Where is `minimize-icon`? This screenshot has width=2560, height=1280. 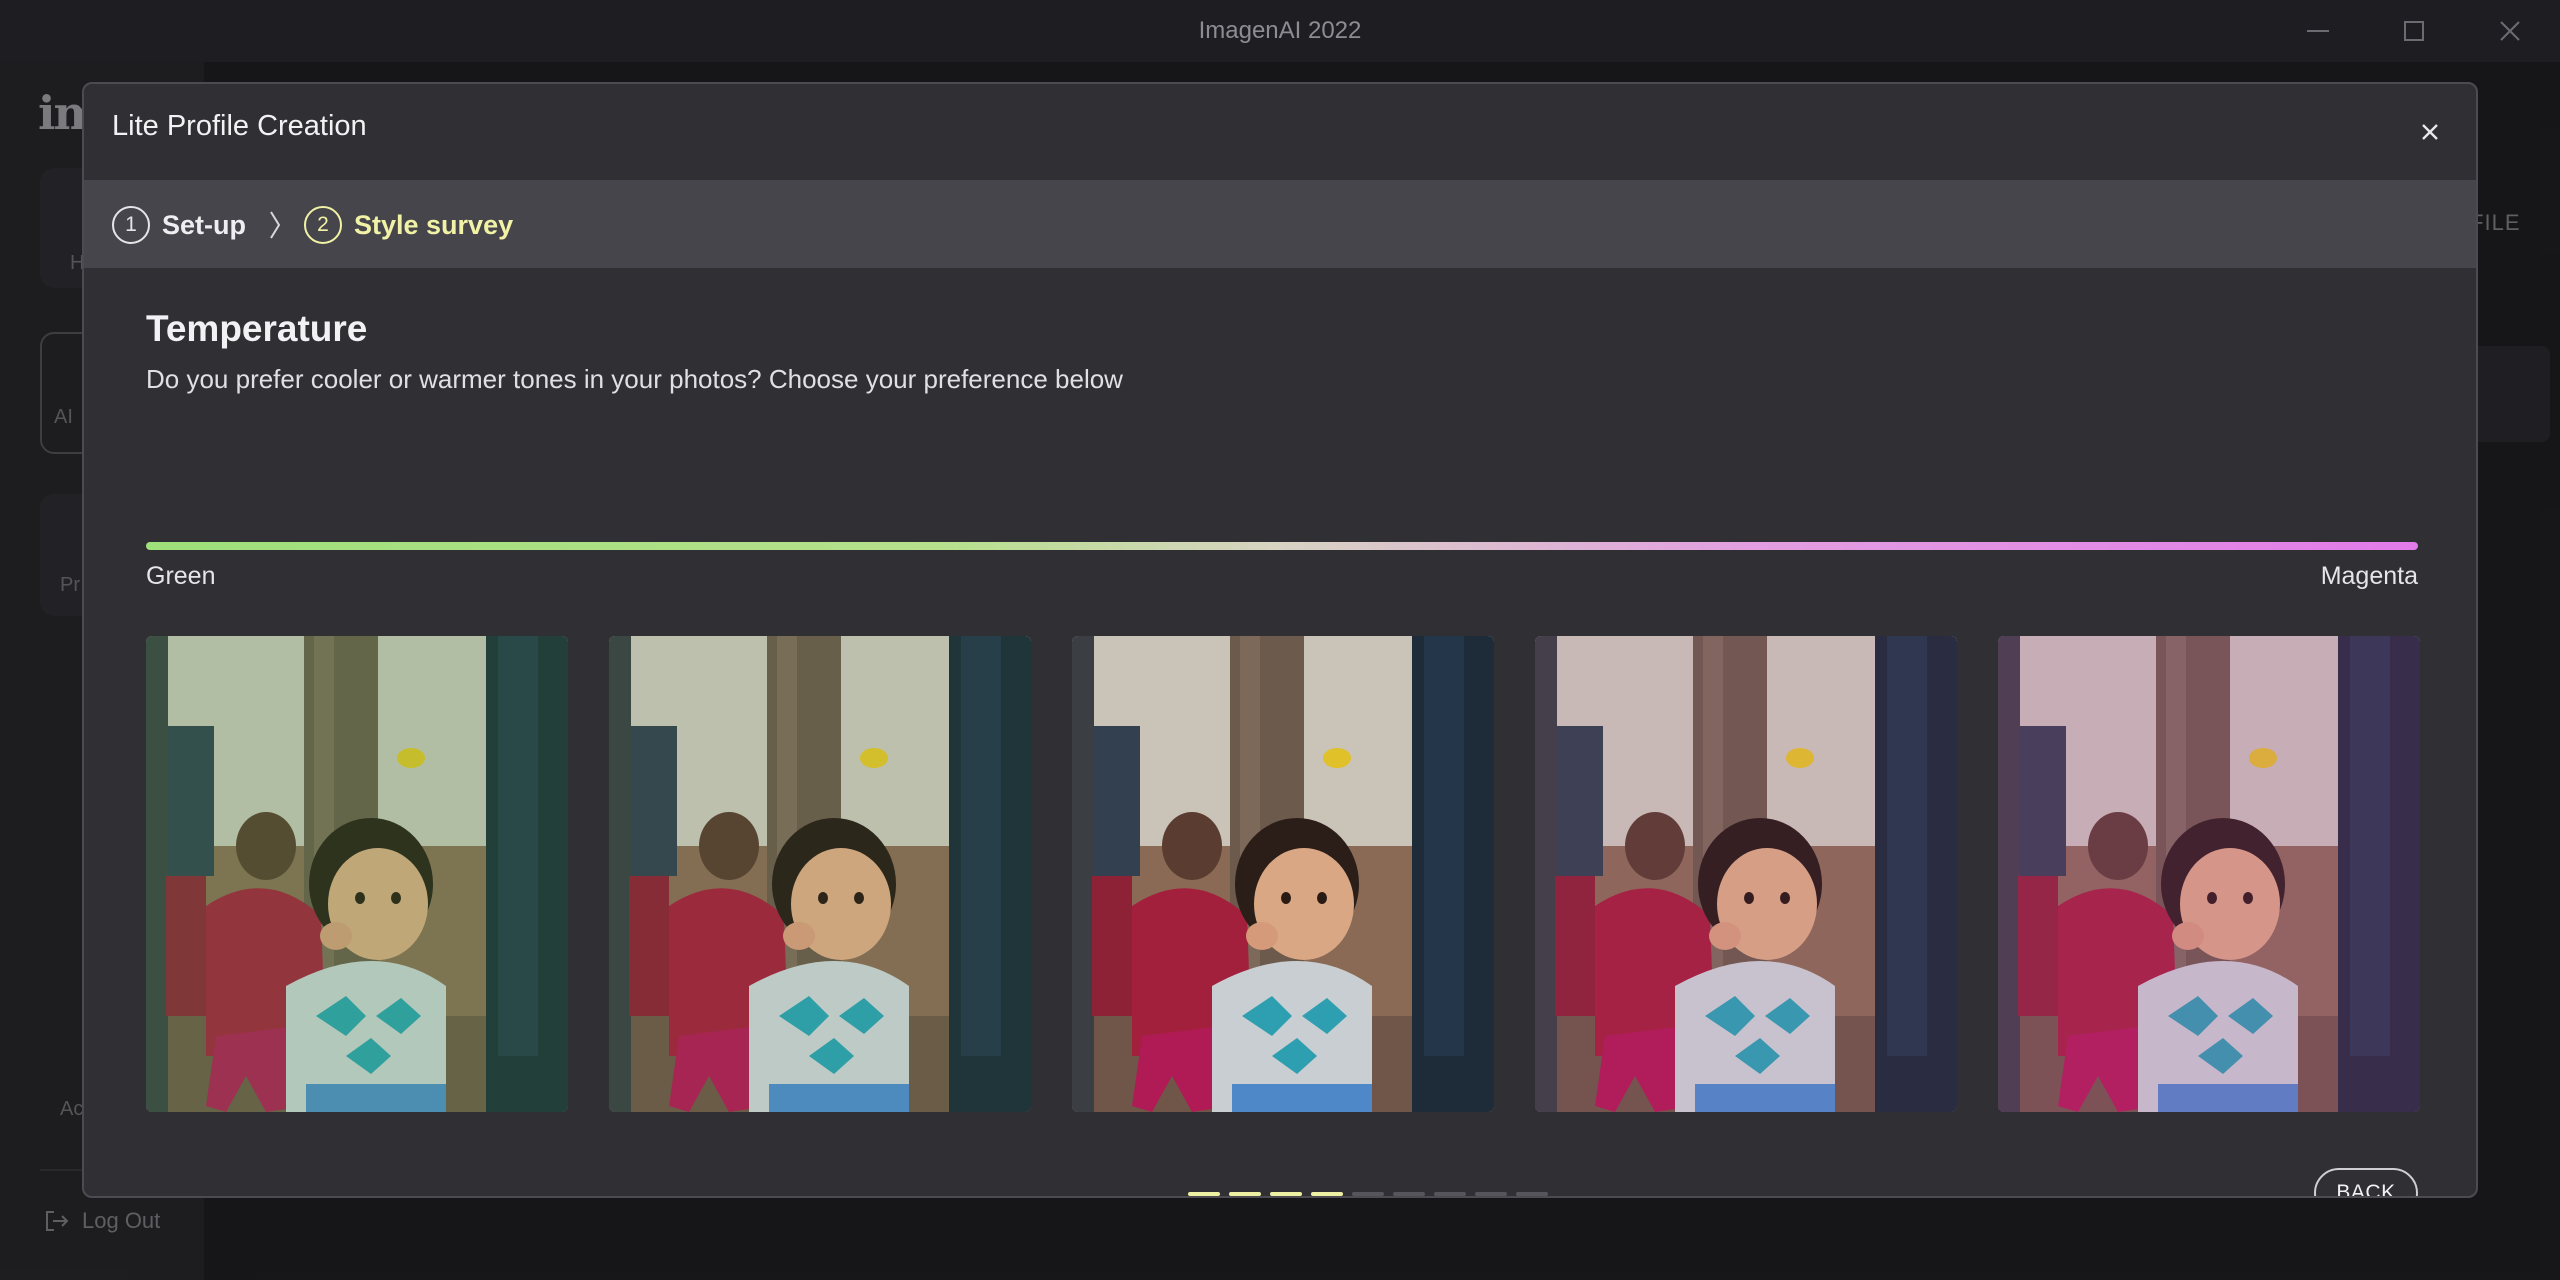
minimize-icon is located at coordinates (2318, 31).